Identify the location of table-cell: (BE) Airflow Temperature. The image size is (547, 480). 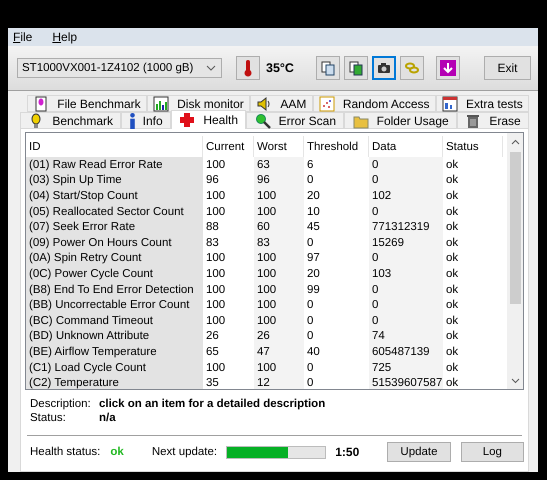
(114, 352).